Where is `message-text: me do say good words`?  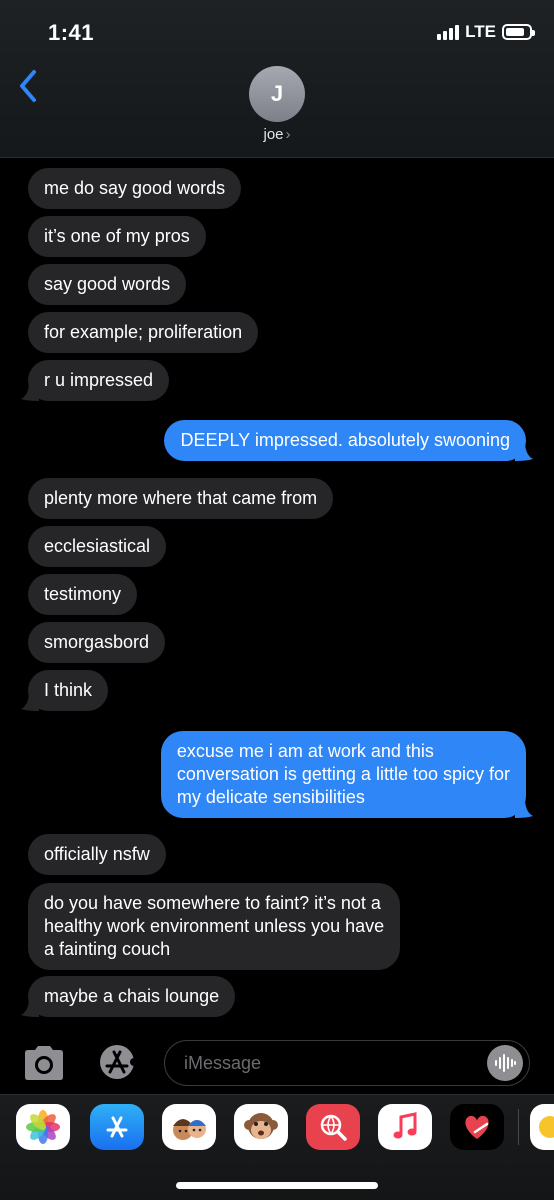
message-text: me do say good words is located at coordinates (135, 188).